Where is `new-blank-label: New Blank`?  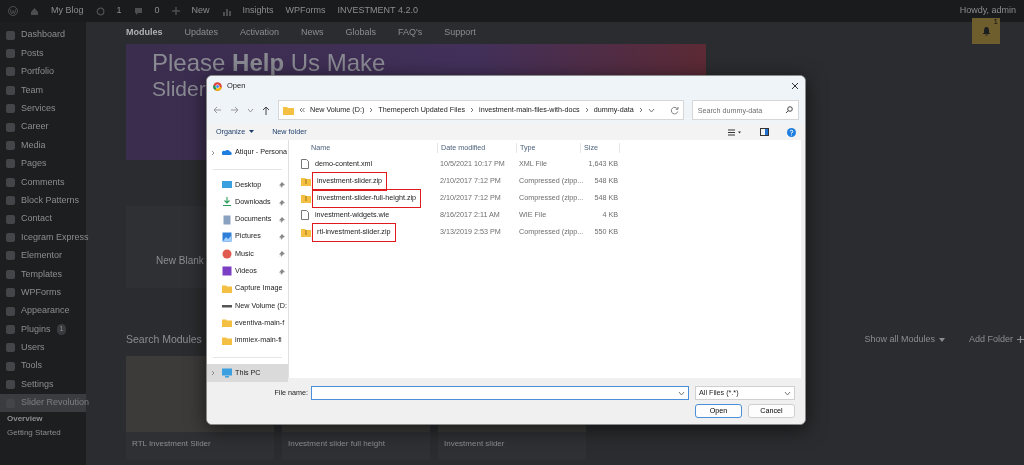 new-blank-label: New Blank is located at coordinates (180, 261).